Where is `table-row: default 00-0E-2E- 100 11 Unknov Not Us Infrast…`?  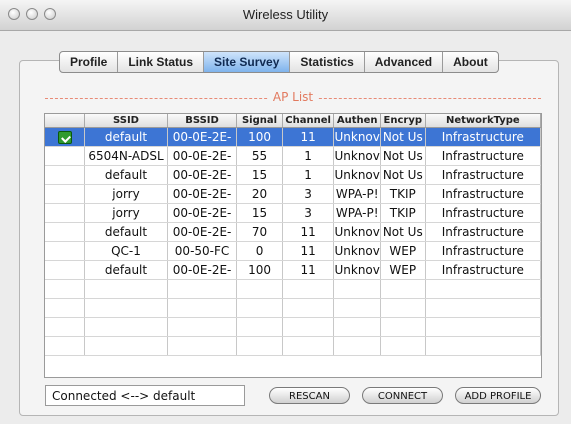 table-row: default 00-0E-2E- 100 11 Unknov Not Us Infrast… is located at coordinates (293, 137).